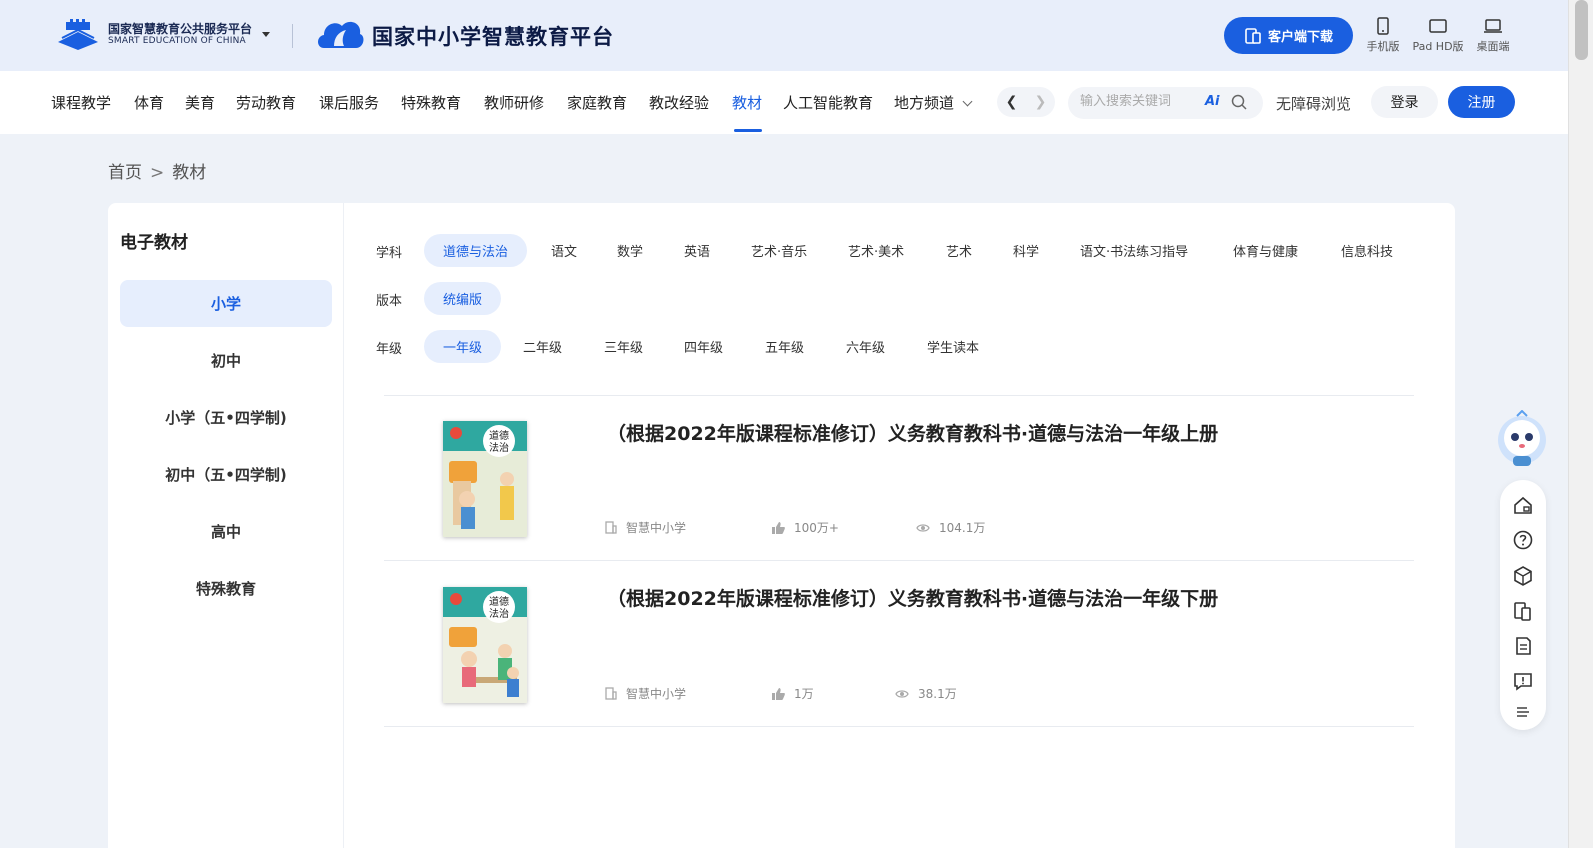 This screenshot has width=1593, height=848. What do you see at coordinates (697, 250) in the screenshot?
I see `subject-chip: 英语` at bounding box center [697, 250].